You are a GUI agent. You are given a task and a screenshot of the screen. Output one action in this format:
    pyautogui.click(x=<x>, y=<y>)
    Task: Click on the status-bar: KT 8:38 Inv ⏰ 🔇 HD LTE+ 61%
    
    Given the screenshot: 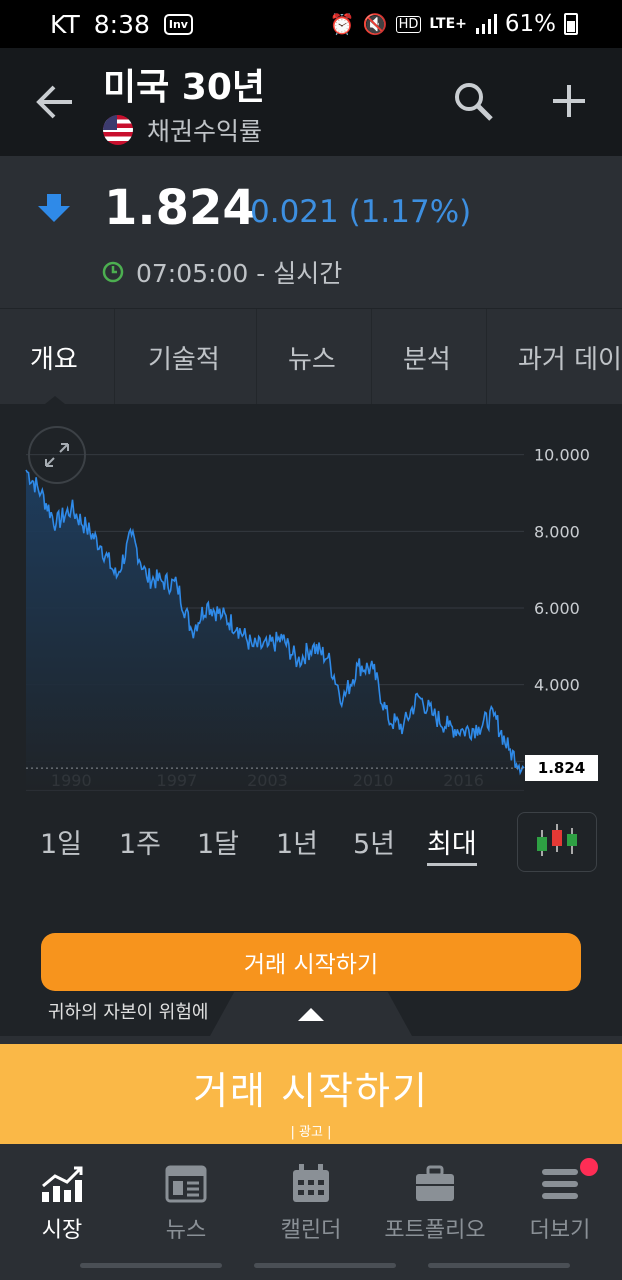 What is the action you would take?
    pyautogui.click(x=311, y=24)
    